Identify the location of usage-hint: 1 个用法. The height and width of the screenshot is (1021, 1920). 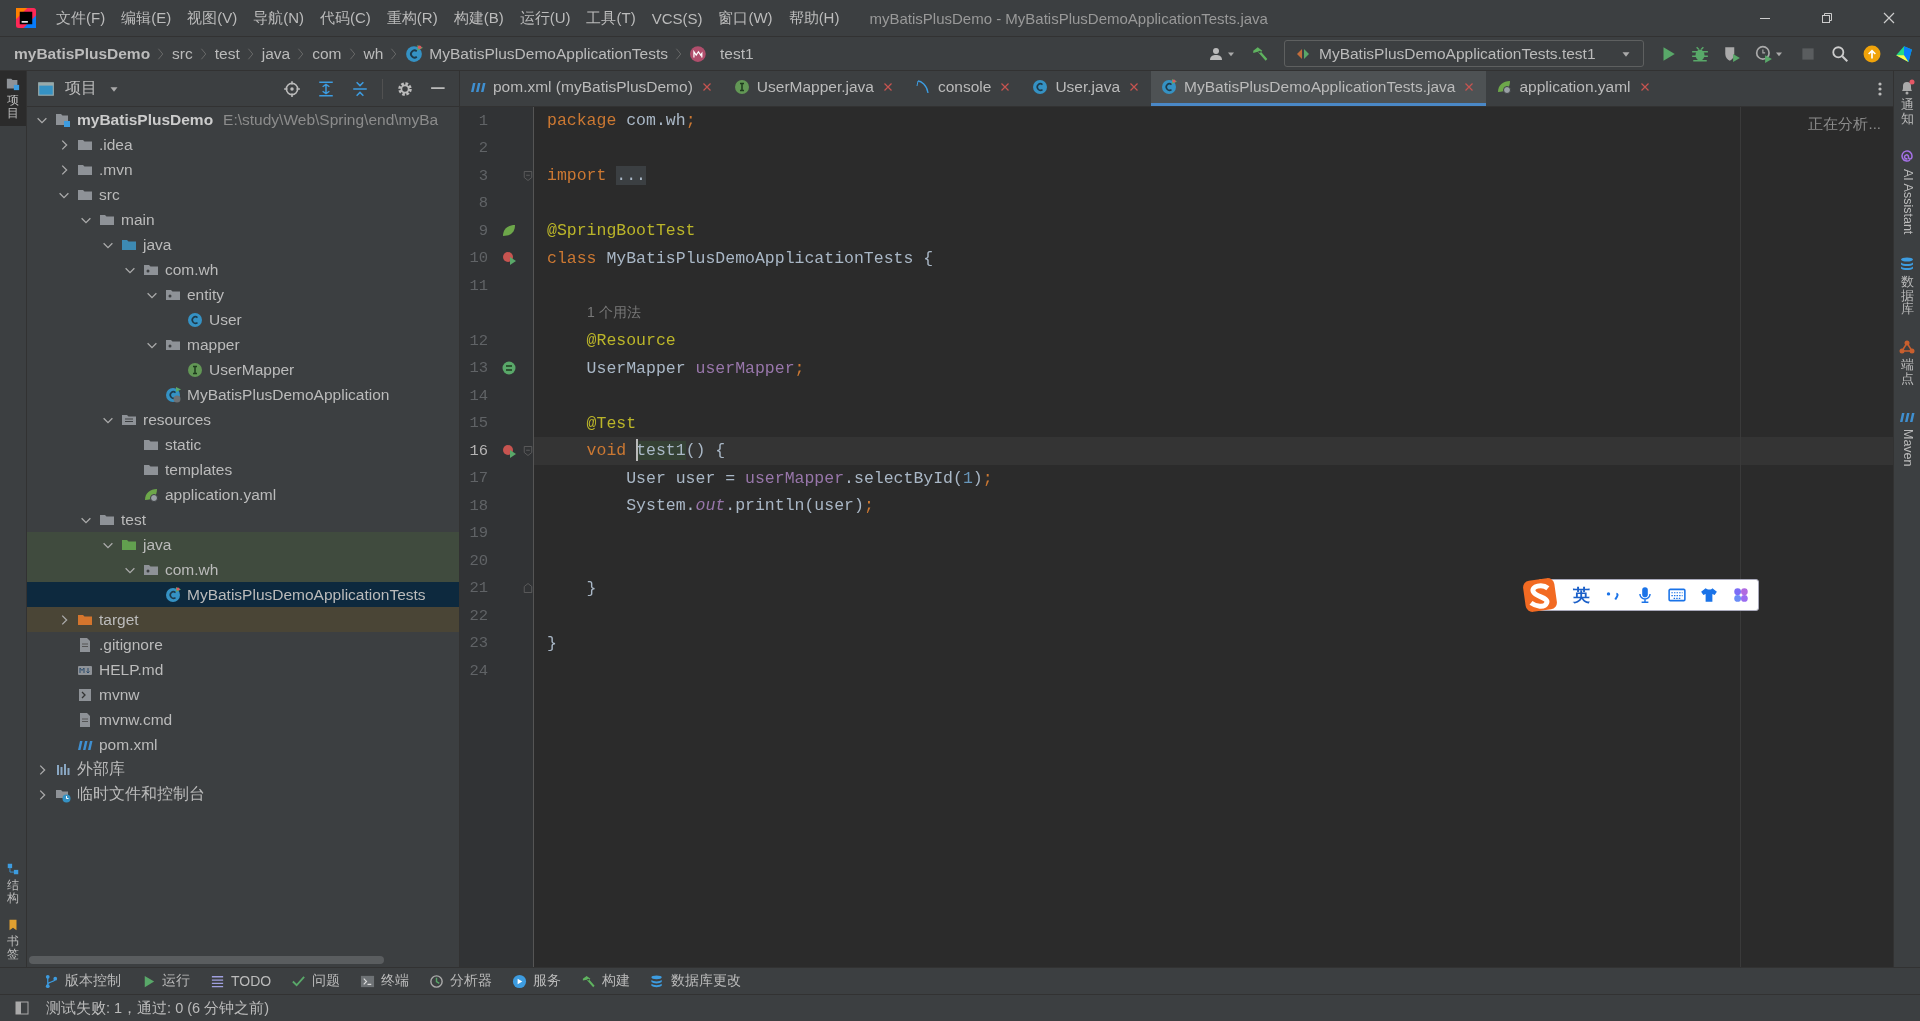
(614, 313).